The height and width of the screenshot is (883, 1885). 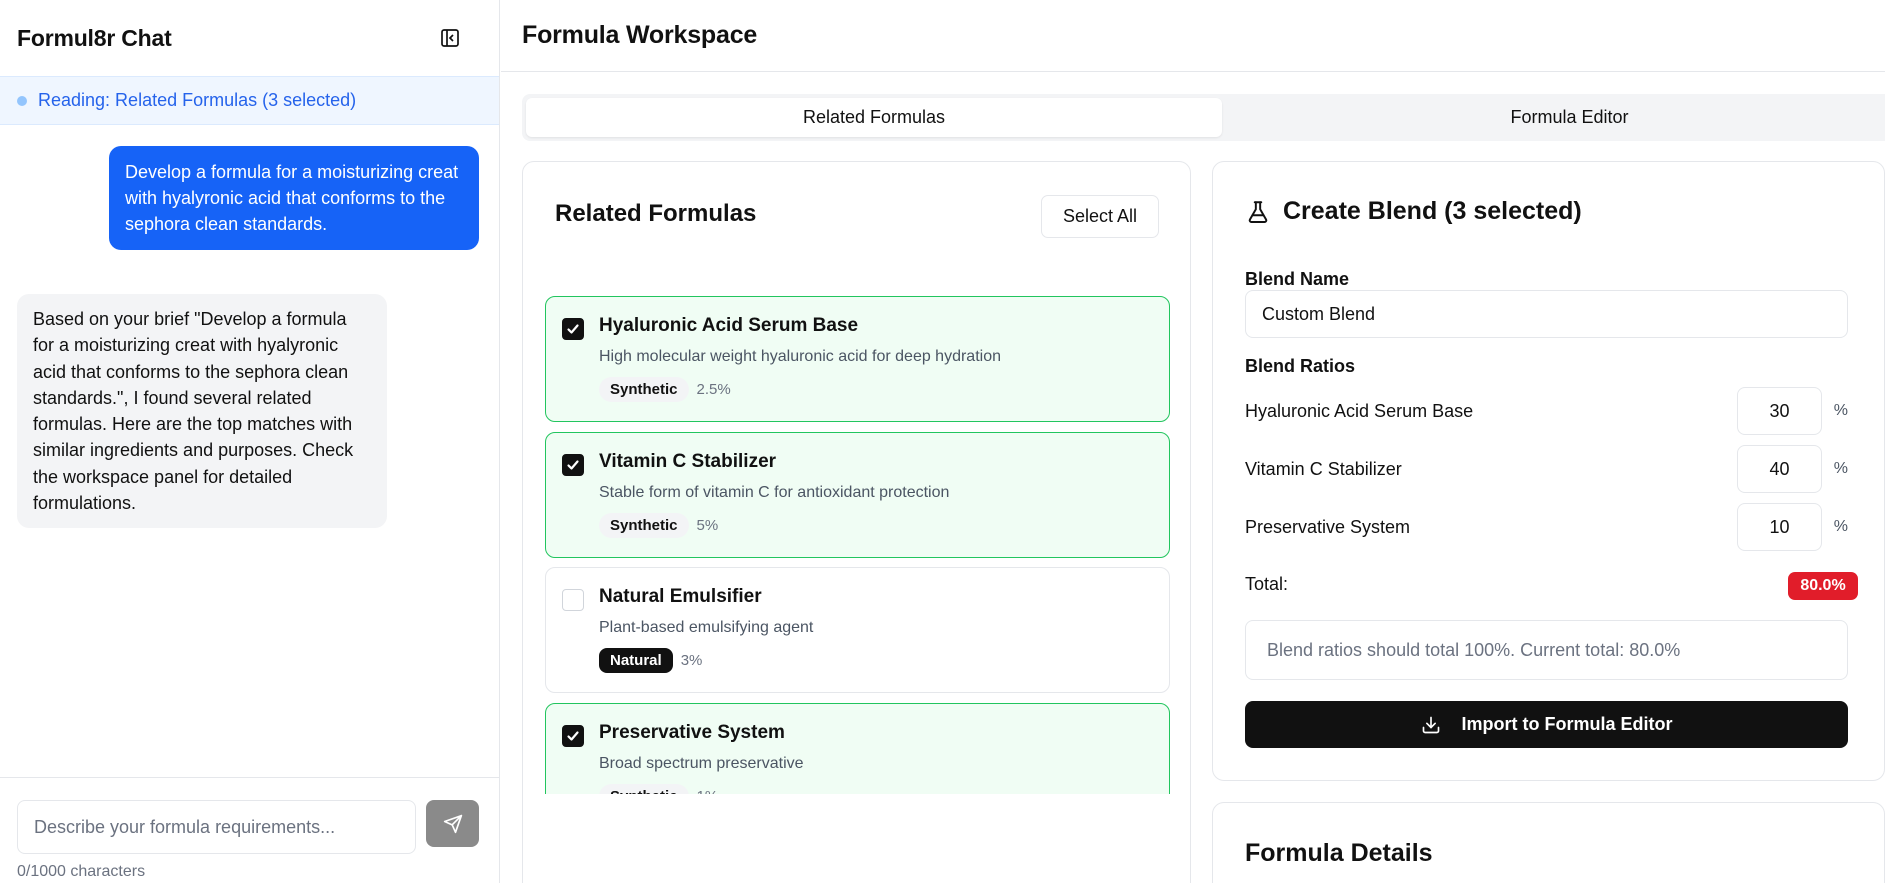 What do you see at coordinates (688, 461) in the screenshot?
I see `formula-name: Vitamin C Stabilizer` at bounding box center [688, 461].